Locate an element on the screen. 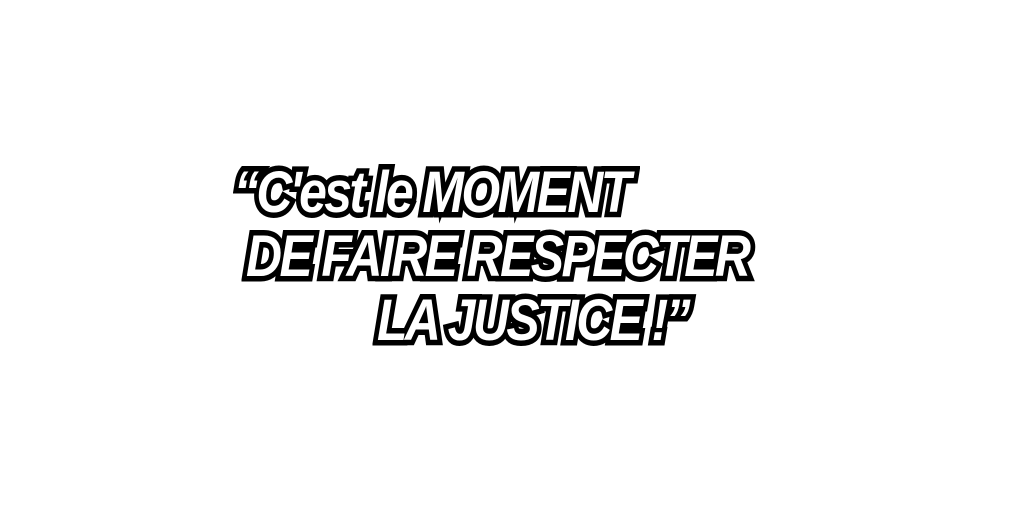 The width and height of the screenshot is (1024, 512). quote-line-3: LA JUSTICE !” is located at coordinates (533, 320).